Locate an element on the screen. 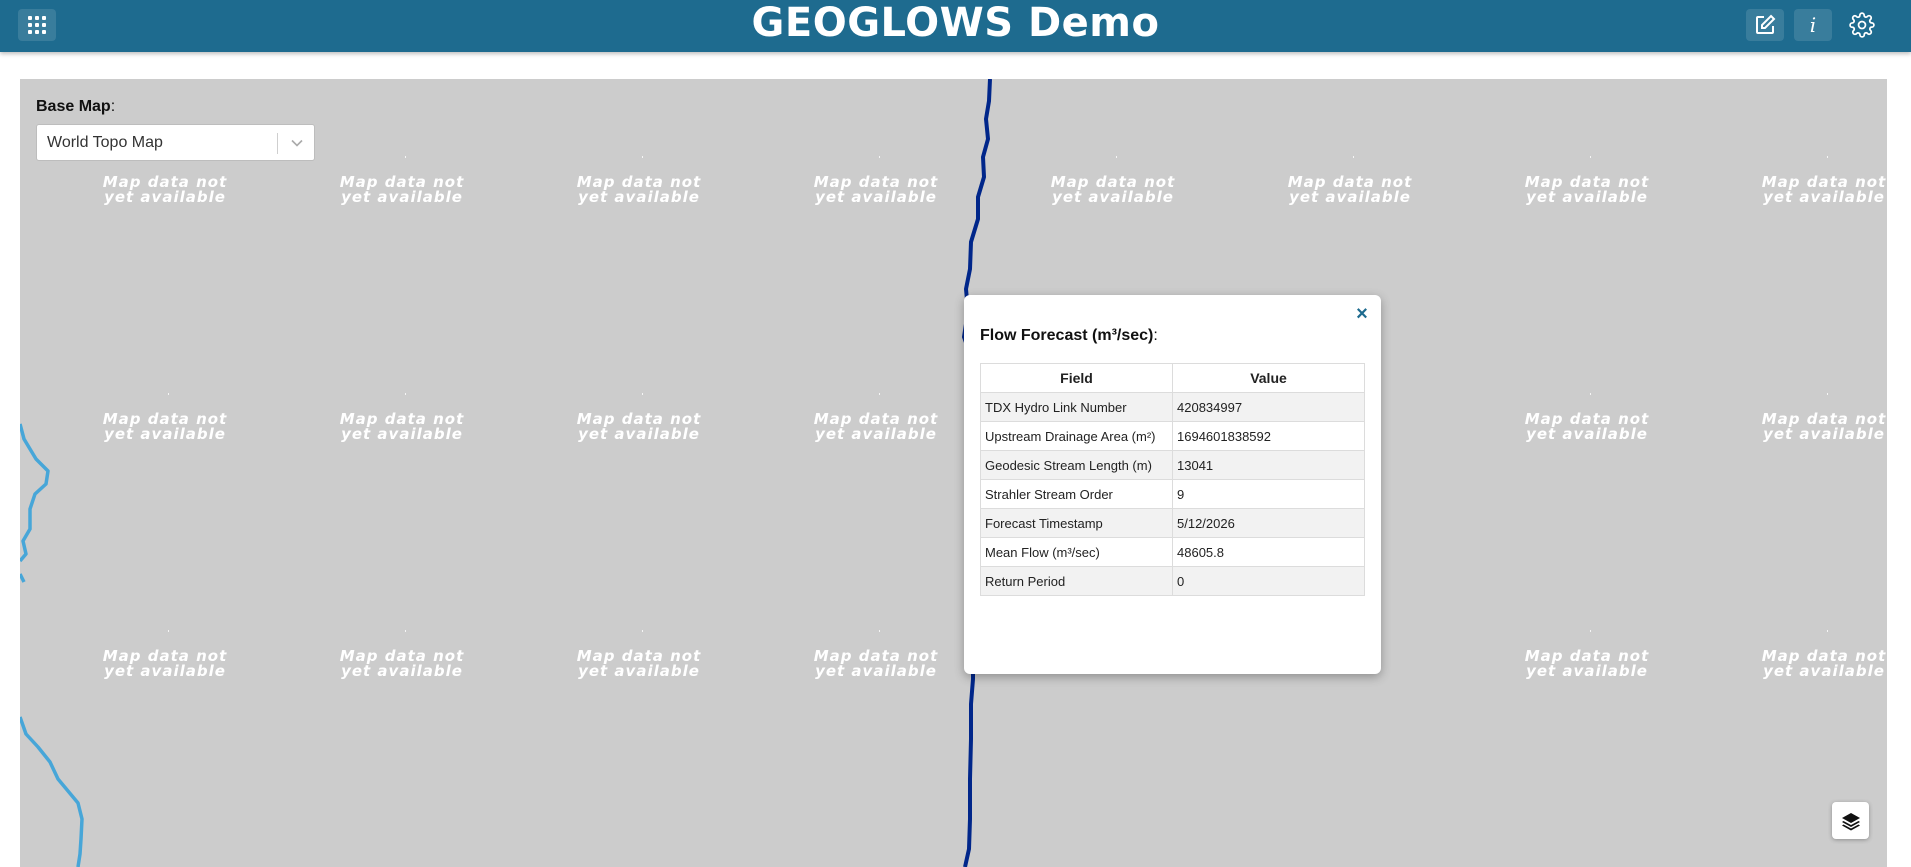 The width and height of the screenshot is (1911, 867). close-popup-button: × is located at coordinates (1362, 314).